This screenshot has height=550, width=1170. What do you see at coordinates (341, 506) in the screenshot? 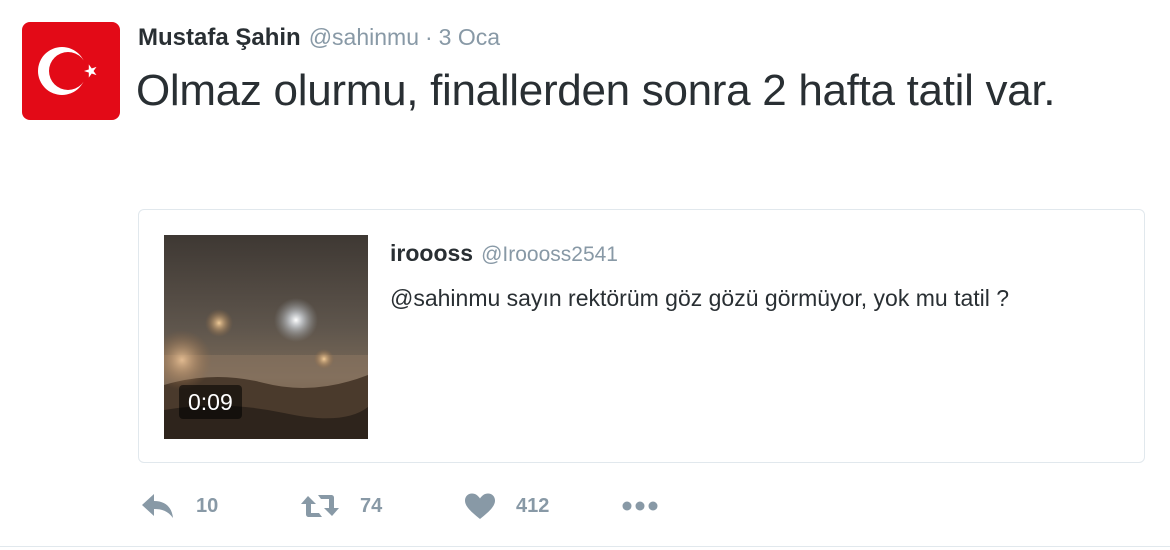
I see `retweet-button: 74` at bounding box center [341, 506].